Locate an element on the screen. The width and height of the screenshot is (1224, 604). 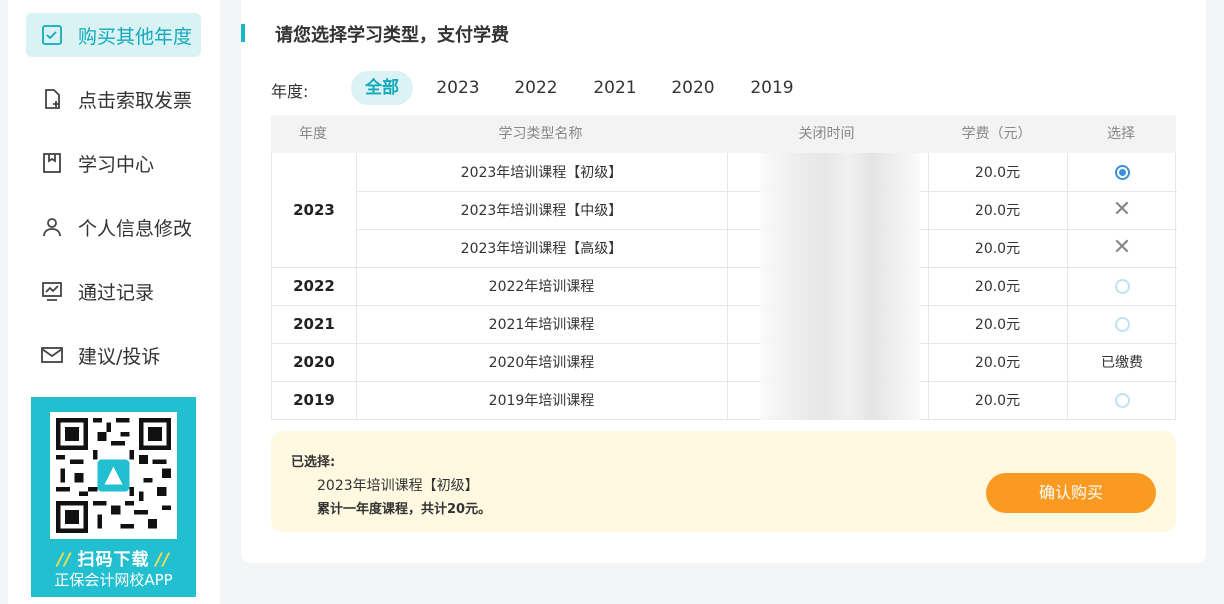
confirm-purchase-button: 确认购买 is located at coordinates (1071, 493).